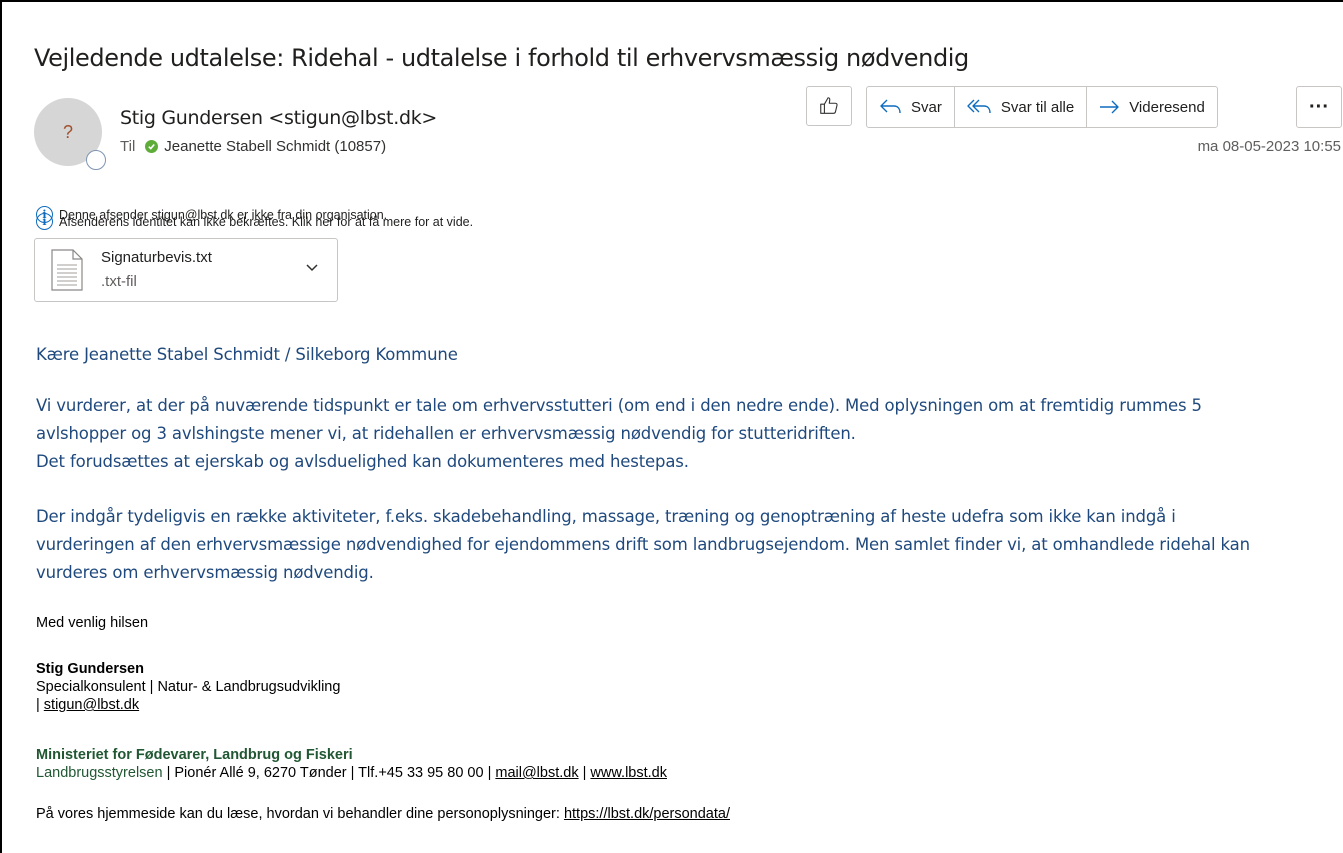  What do you see at coordinates (67, 131) in the screenshot?
I see `avatar-initial: ?` at bounding box center [67, 131].